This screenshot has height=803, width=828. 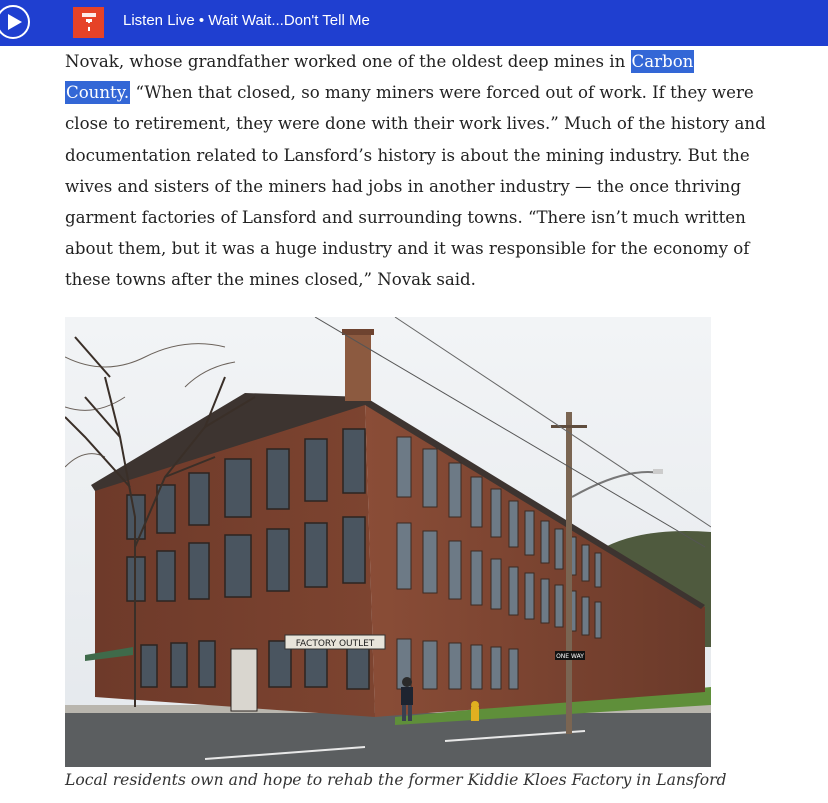 I want to click on carbon-county-link: Carbon, so click(x=662, y=61).